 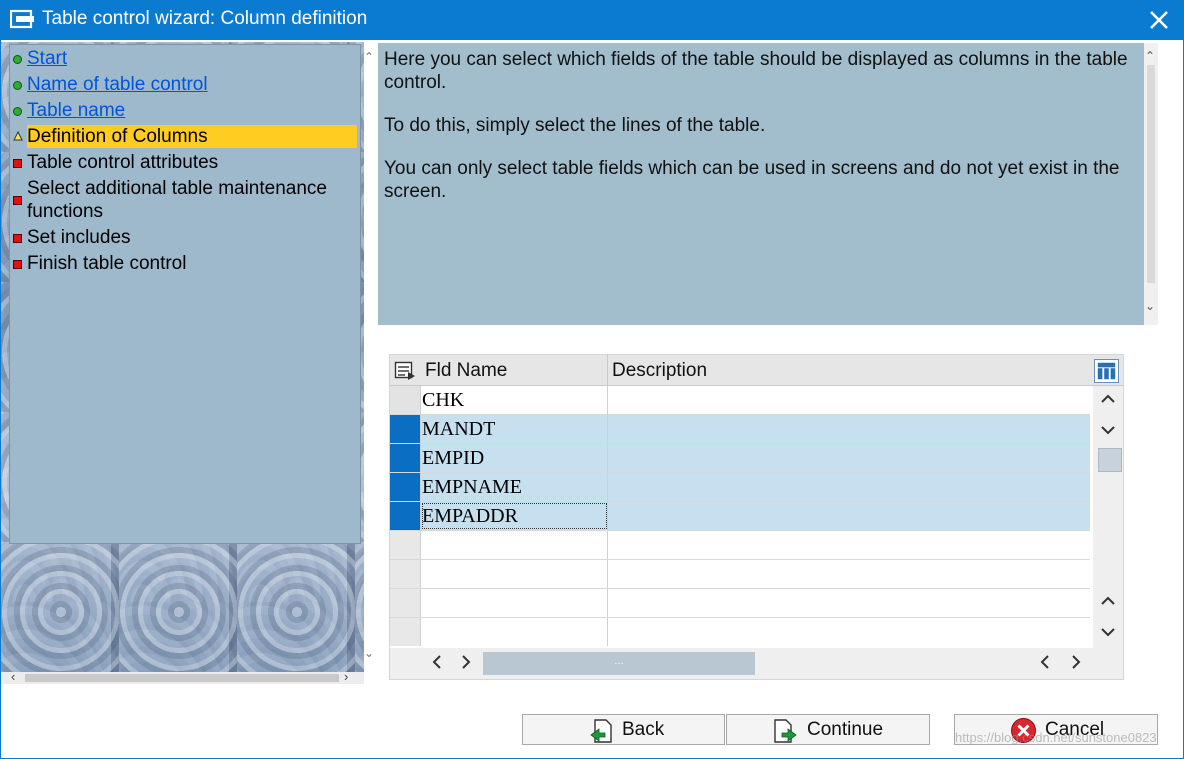 I want to click on step-label: Definition of Columns, so click(x=192, y=136).